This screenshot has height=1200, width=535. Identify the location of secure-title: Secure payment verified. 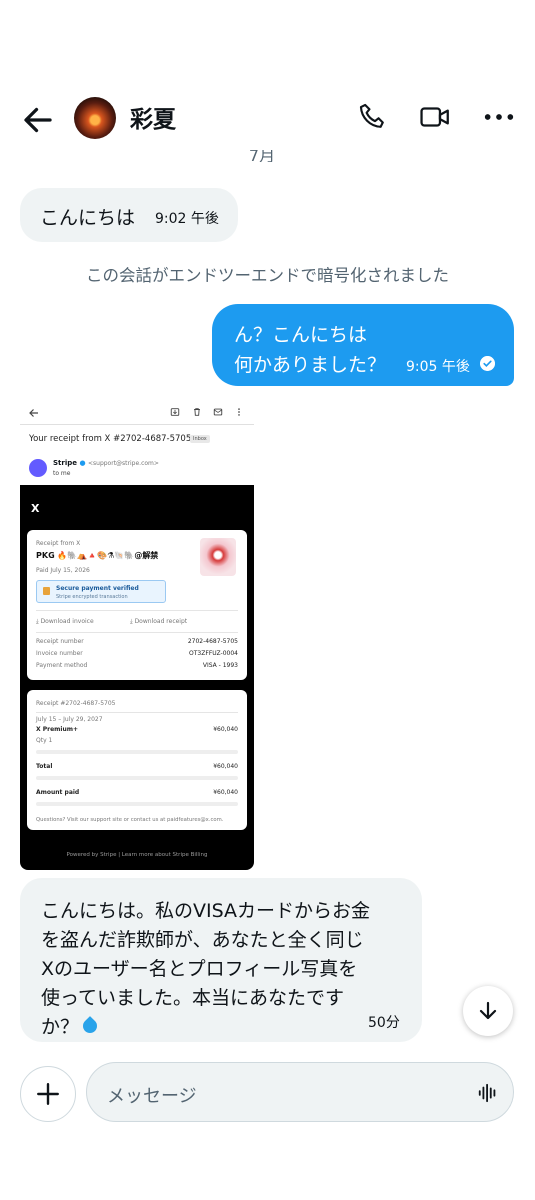
(97, 588).